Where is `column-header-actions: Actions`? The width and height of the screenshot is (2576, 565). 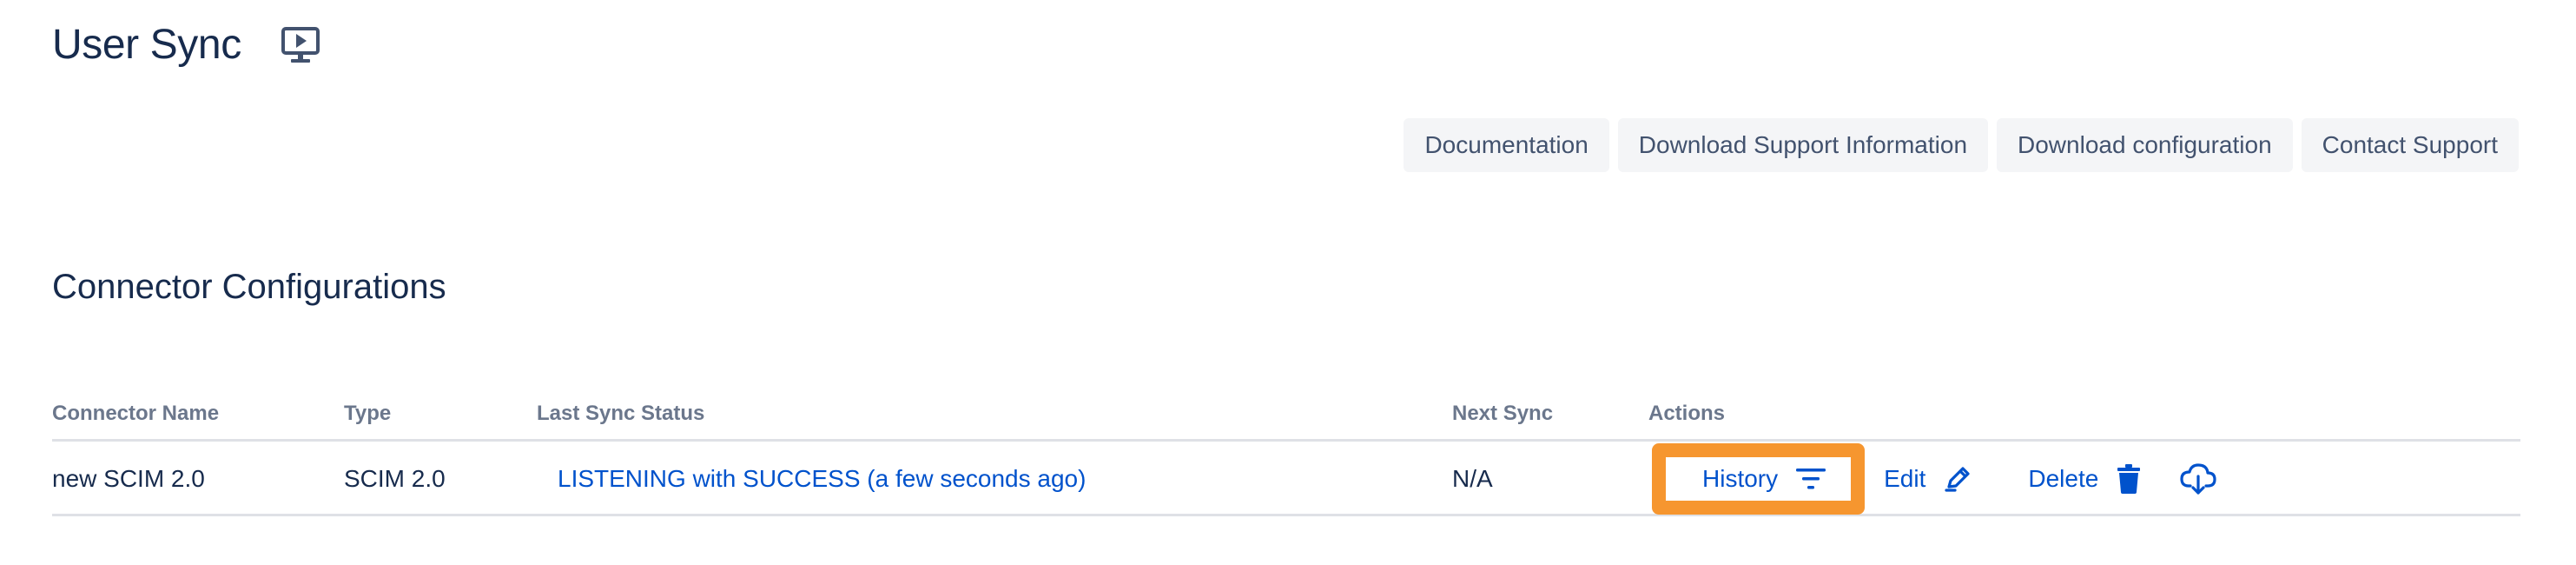 column-header-actions: Actions is located at coordinates (1687, 413).